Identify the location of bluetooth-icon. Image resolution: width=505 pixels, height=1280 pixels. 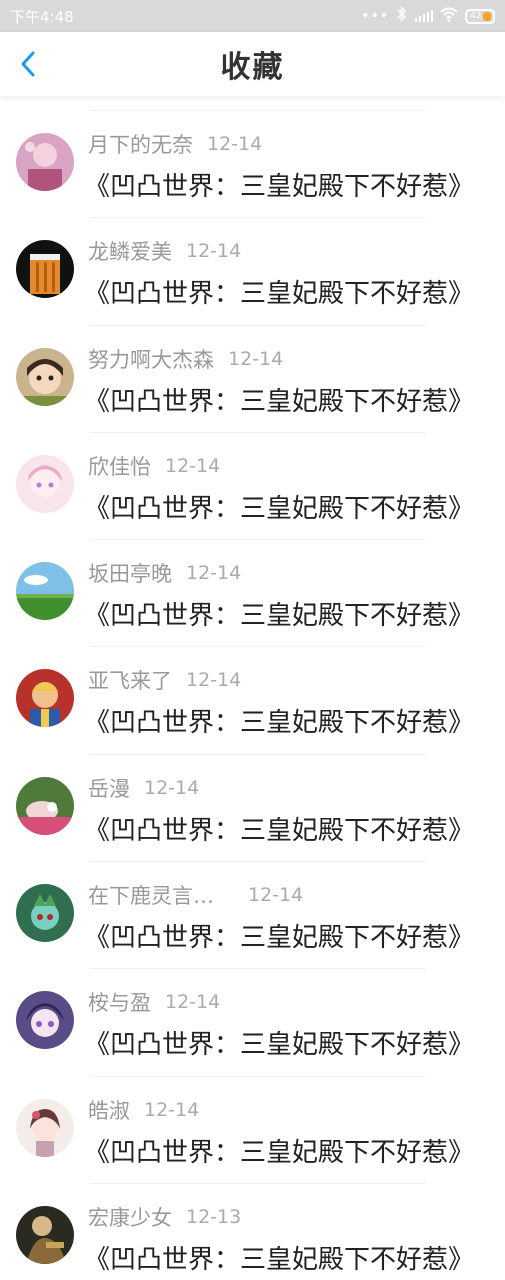
(402, 16).